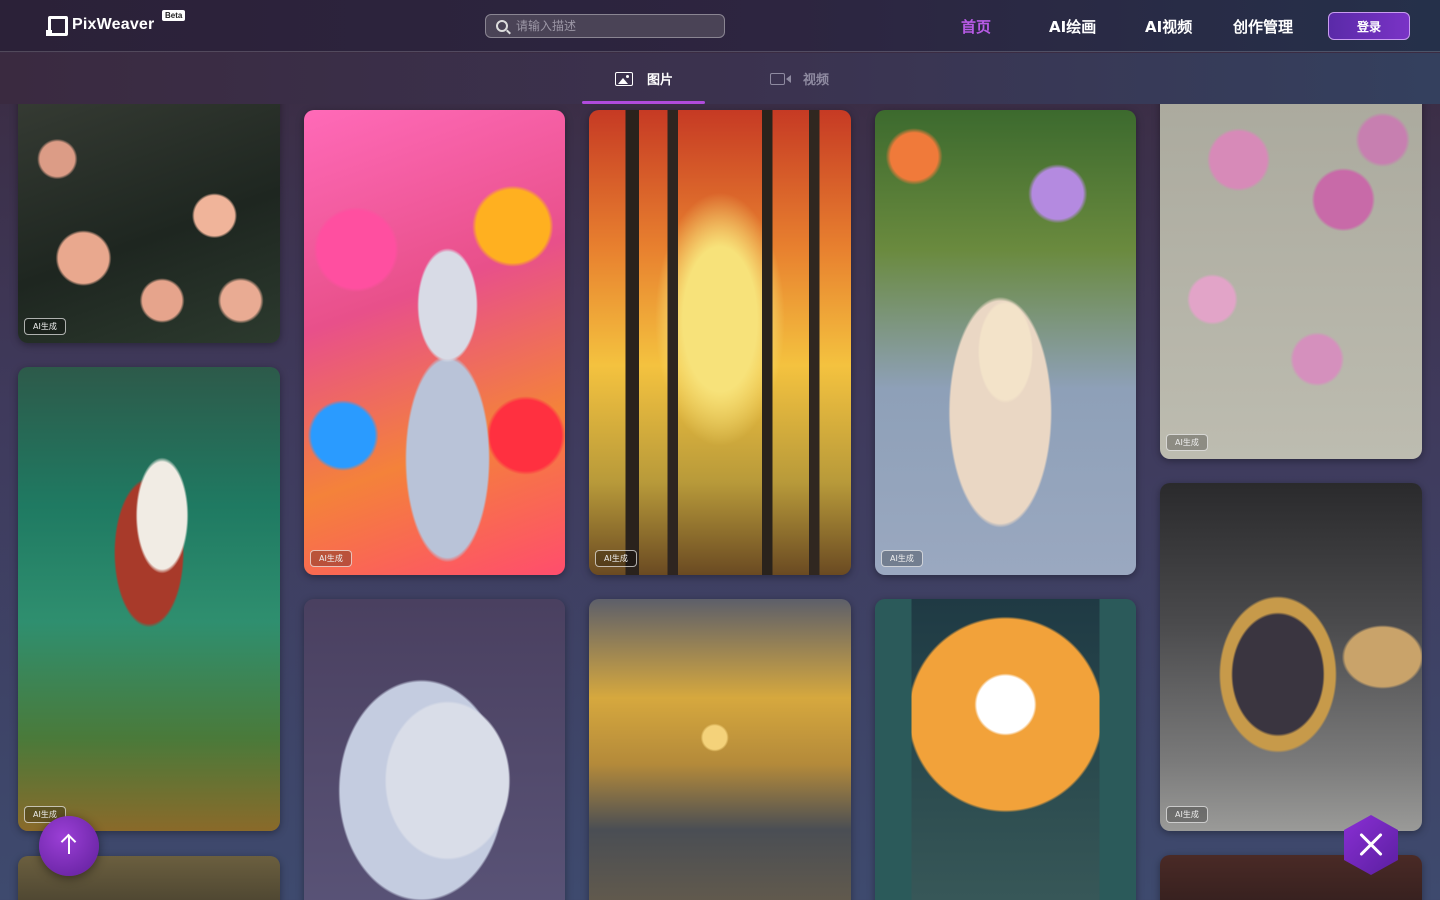 This screenshot has width=1440, height=900. I want to click on gallery-item-autumn-forest: AI生成, so click(720, 342).